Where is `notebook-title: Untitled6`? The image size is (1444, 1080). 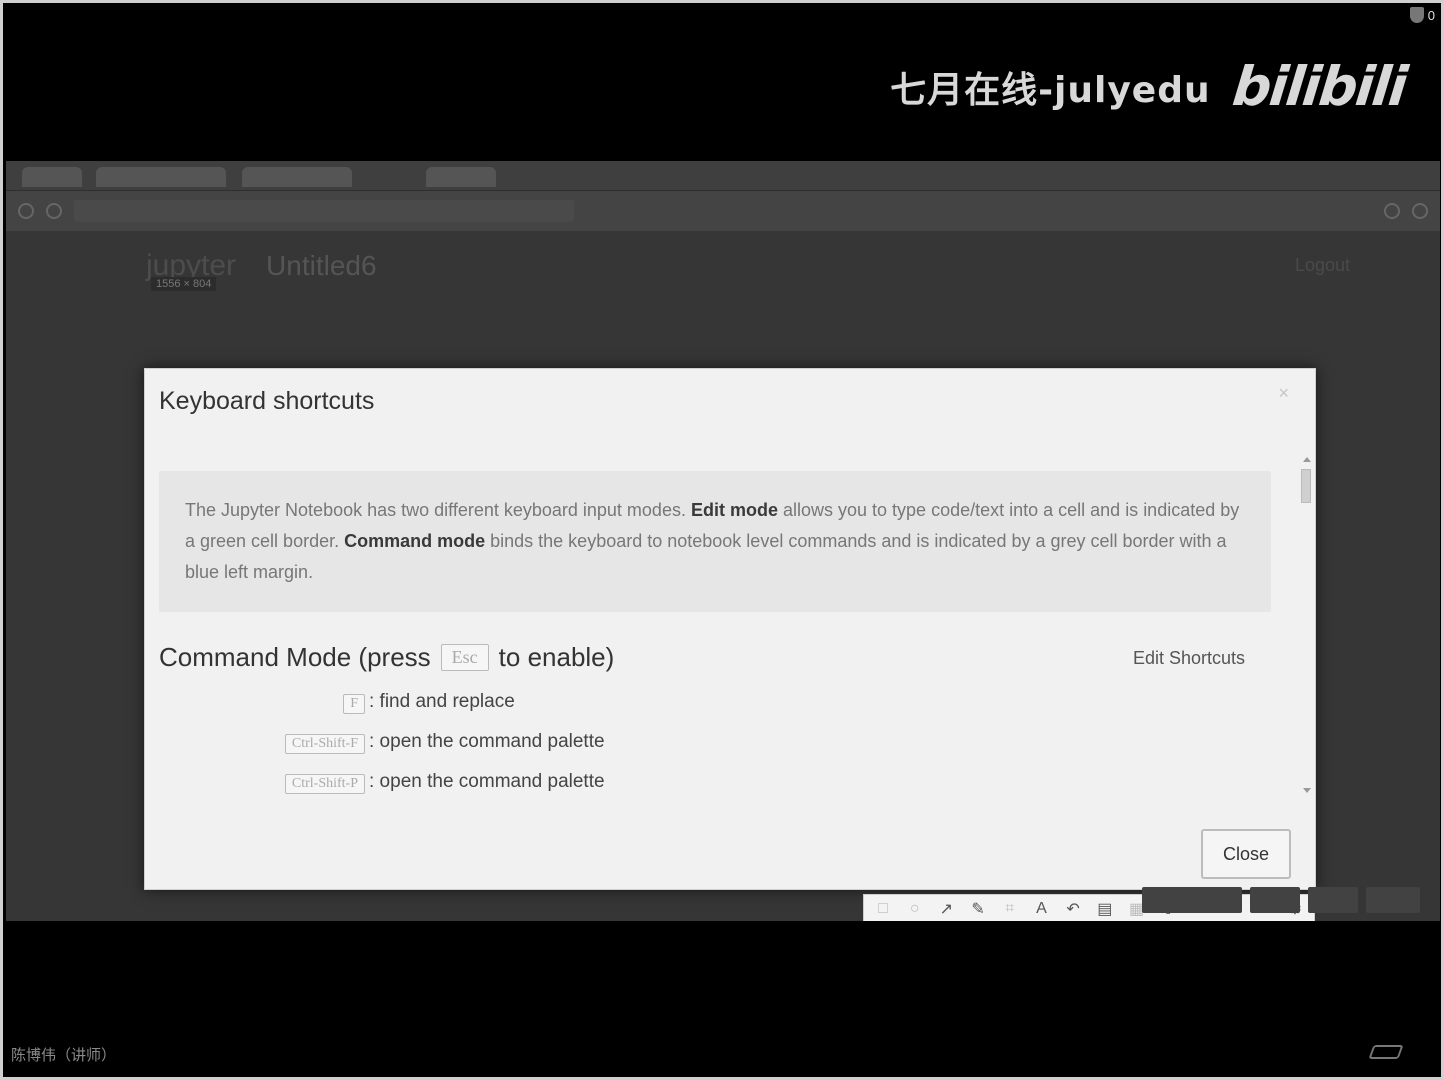
notebook-title: Untitled6 is located at coordinates (321, 266).